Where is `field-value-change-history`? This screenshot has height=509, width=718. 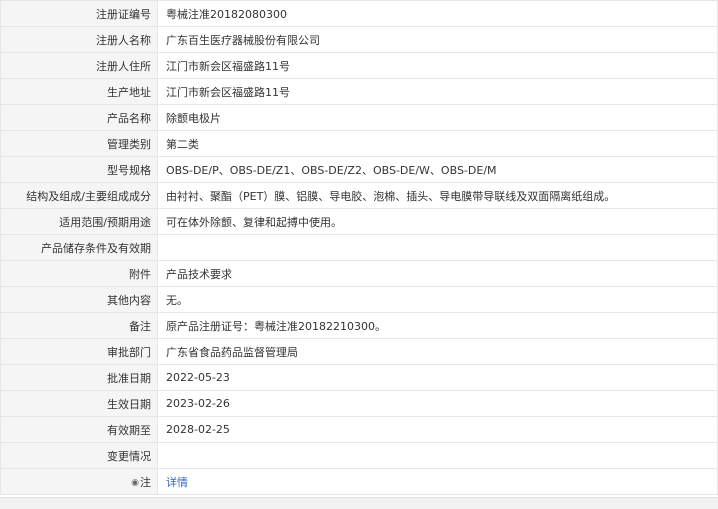 field-value-change-history is located at coordinates (437, 455).